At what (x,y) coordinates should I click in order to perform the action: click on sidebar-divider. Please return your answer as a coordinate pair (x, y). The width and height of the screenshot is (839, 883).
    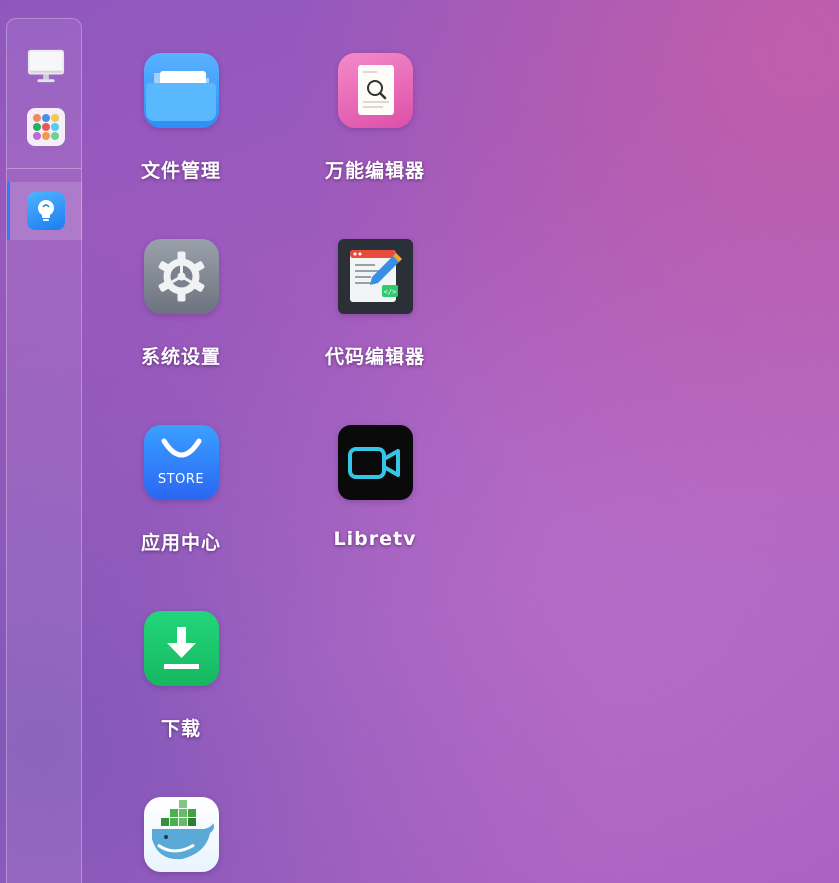
    Looking at the image, I should click on (44, 168).